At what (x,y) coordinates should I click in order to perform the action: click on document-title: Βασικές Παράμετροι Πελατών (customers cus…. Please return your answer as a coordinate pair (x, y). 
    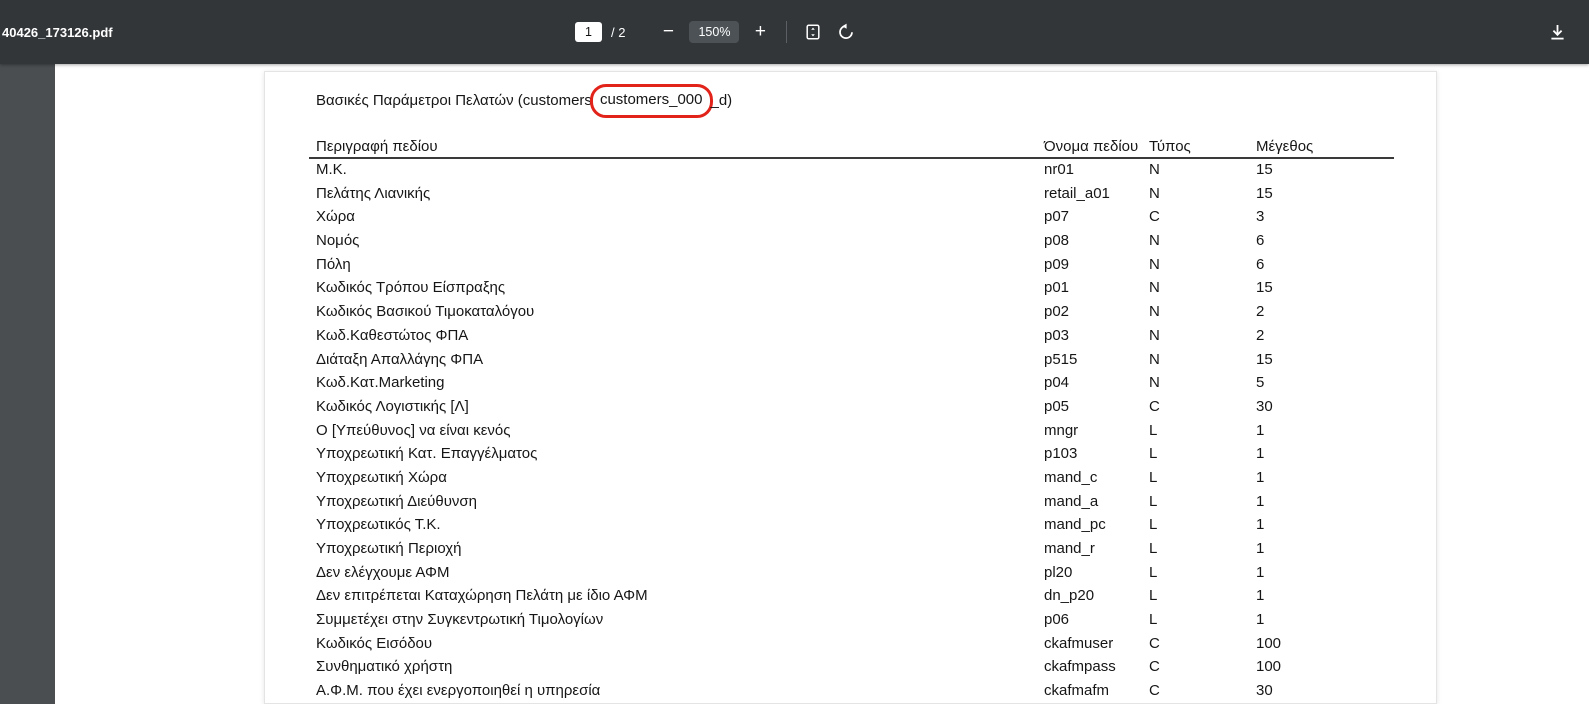
    Looking at the image, I should click on (524, 101).